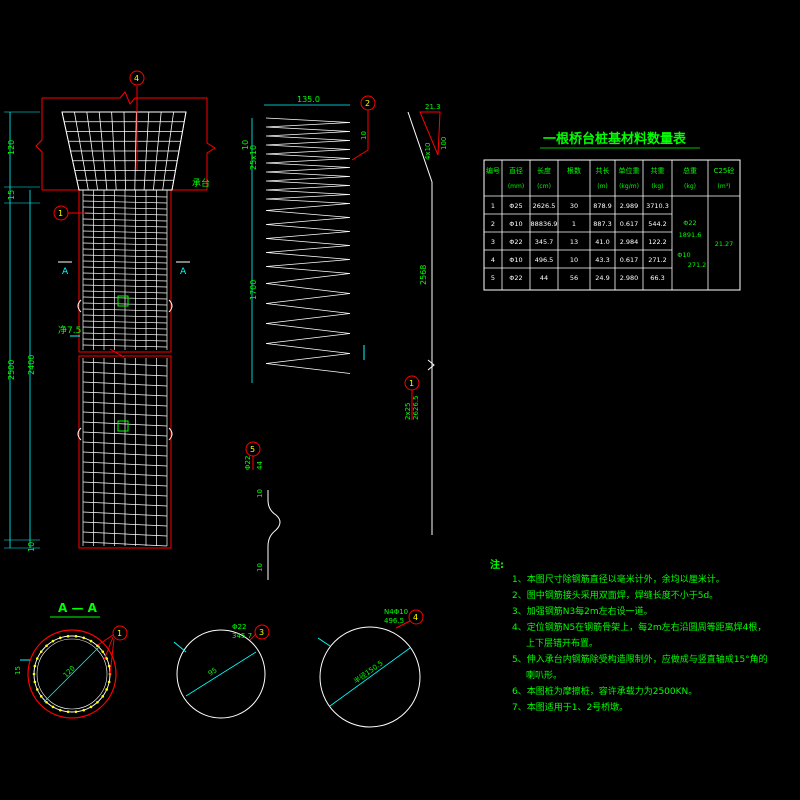 Image resolution: width=800 pixels, height=800 pixels. I want to click on table-cell: 24.9, so click(602, 278).